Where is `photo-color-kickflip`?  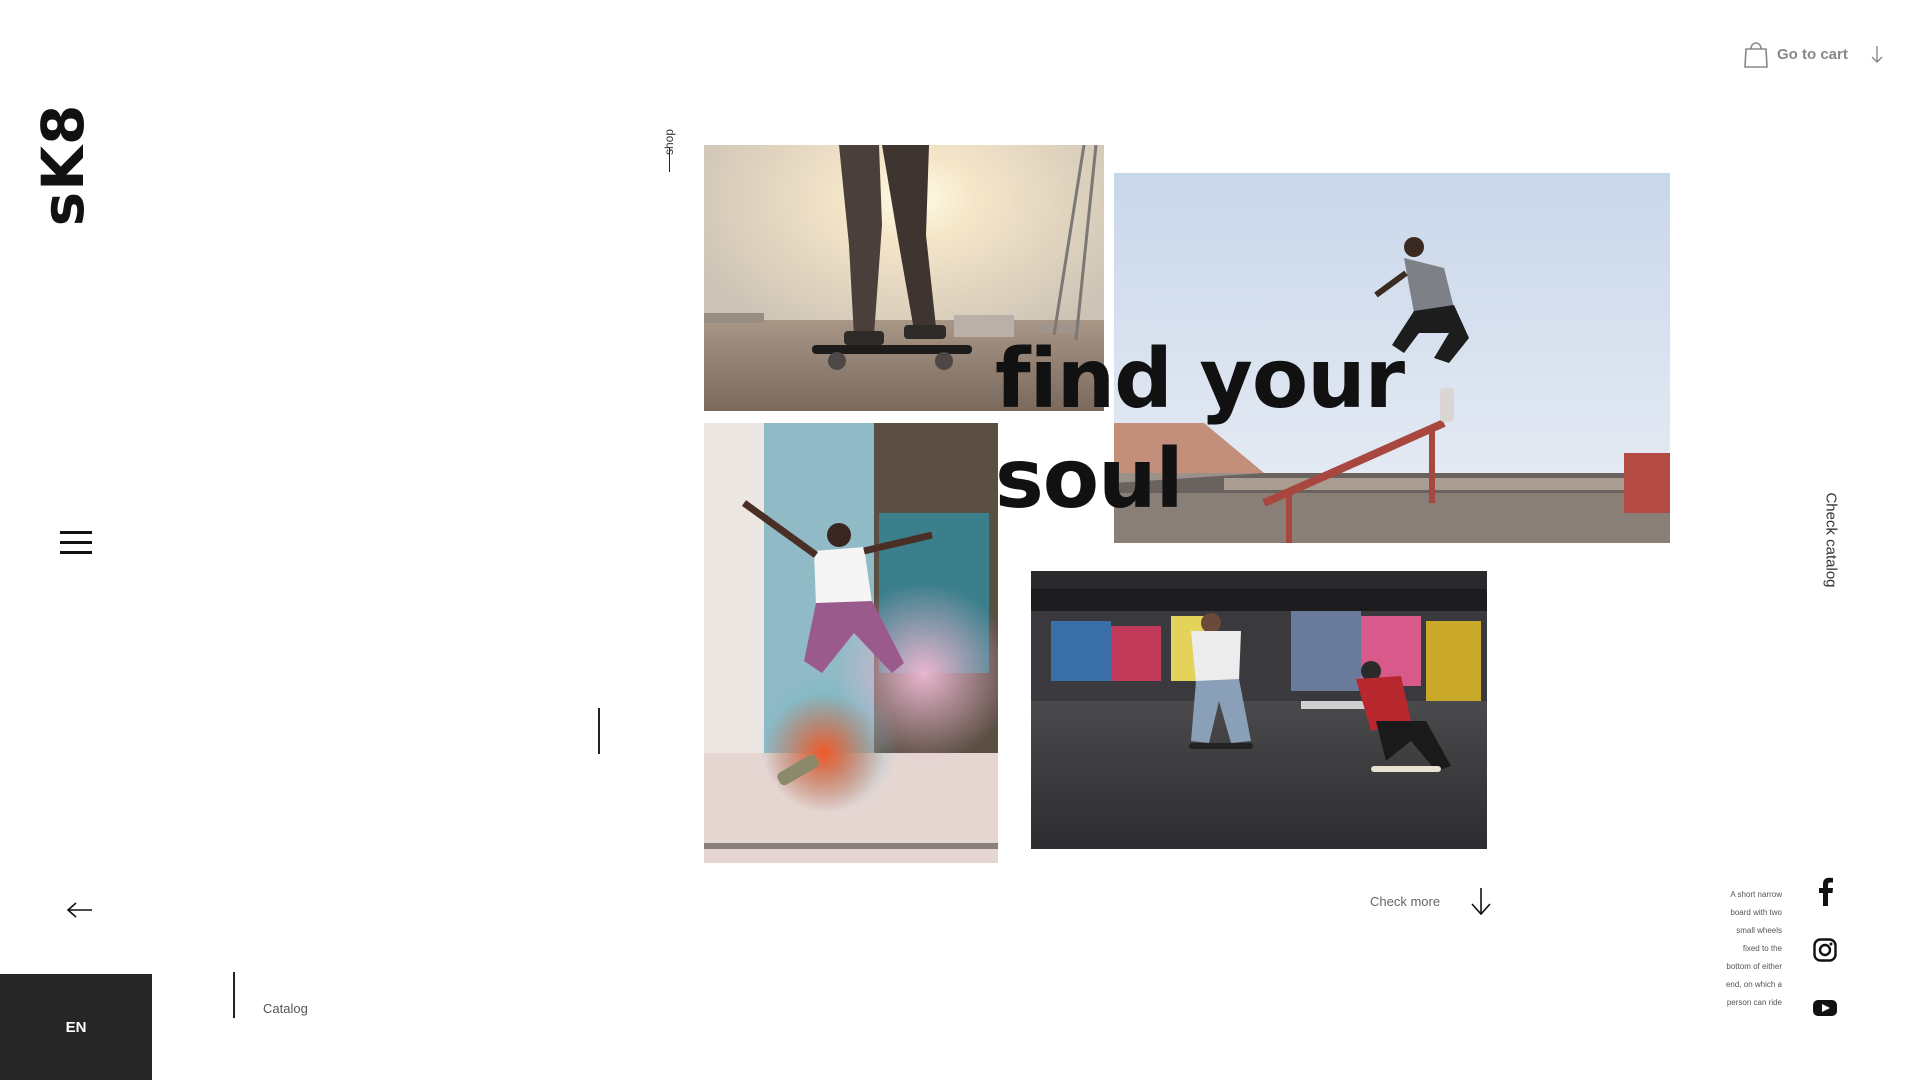
photo-color-kickflip is located at coordinates (851, 643).